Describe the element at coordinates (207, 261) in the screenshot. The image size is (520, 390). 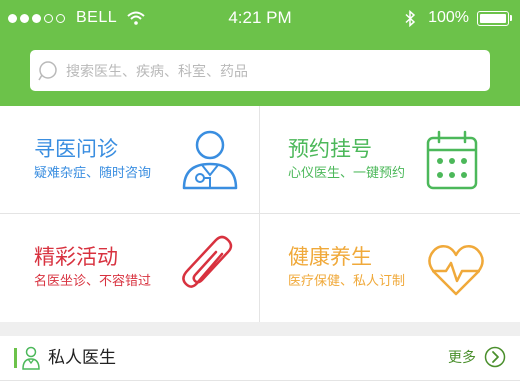
I see `paperclip-icon` at that location.